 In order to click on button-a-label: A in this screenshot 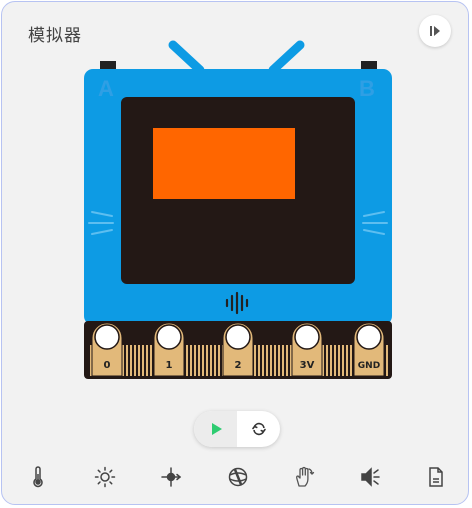, I will do `click(106, 88)`.